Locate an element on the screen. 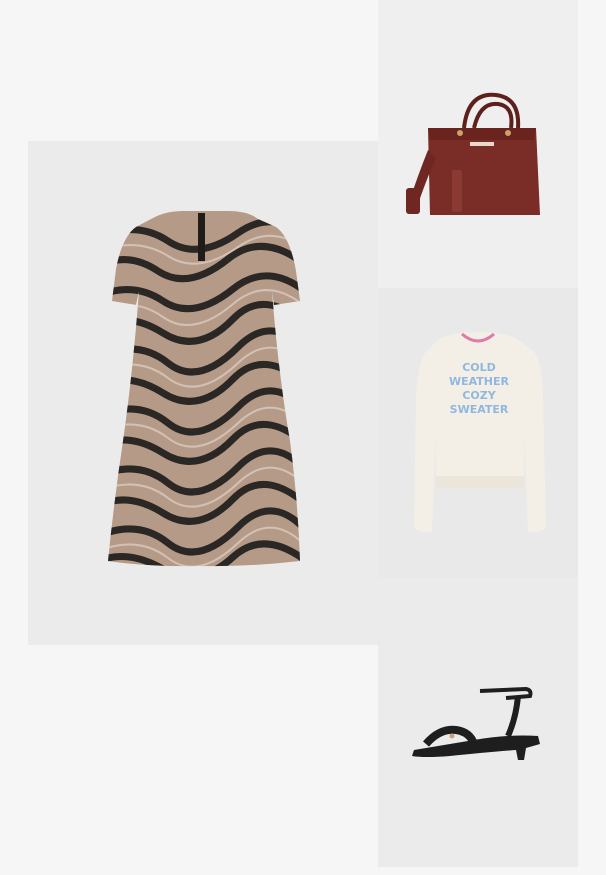 The height and width of the screenshot is (875, 606). product-card-sandal: black-sandal-image is located at coordinates (478, 722).